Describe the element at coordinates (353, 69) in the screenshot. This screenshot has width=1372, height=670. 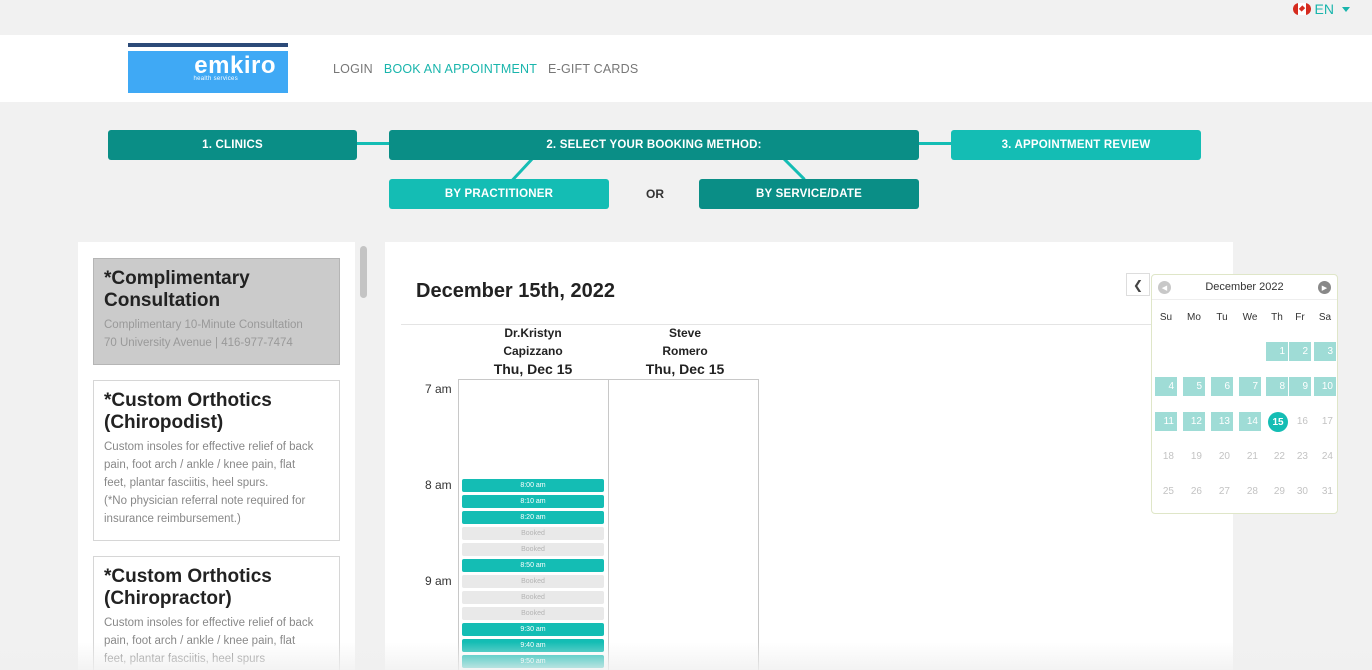
I see `nav-login: LOGIN` at that location.